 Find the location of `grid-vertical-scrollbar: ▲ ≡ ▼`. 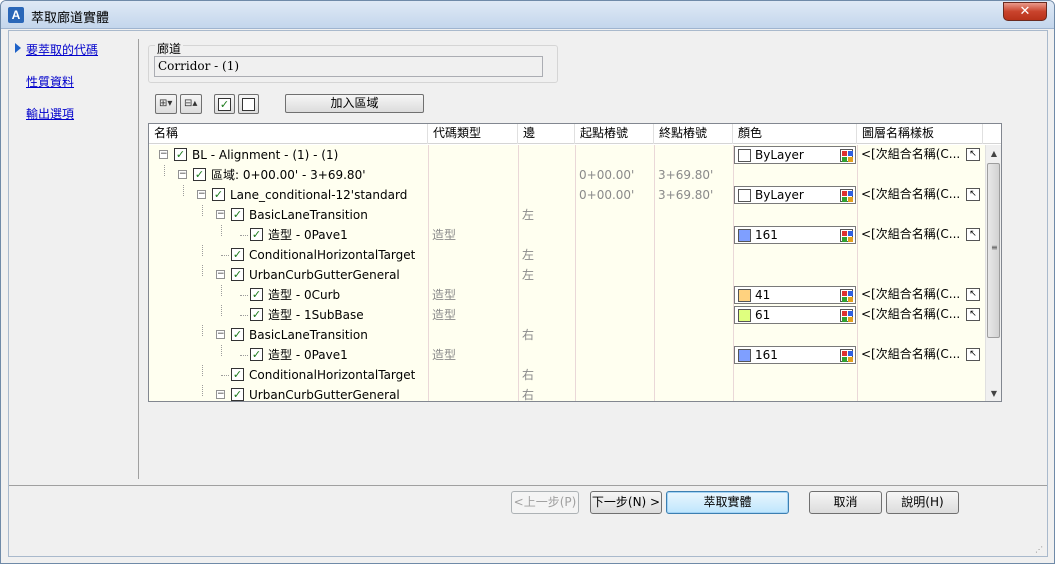

grid-vertical-scrollbar: ▲ ≡ ▼ is located at coordinates (993, 273).